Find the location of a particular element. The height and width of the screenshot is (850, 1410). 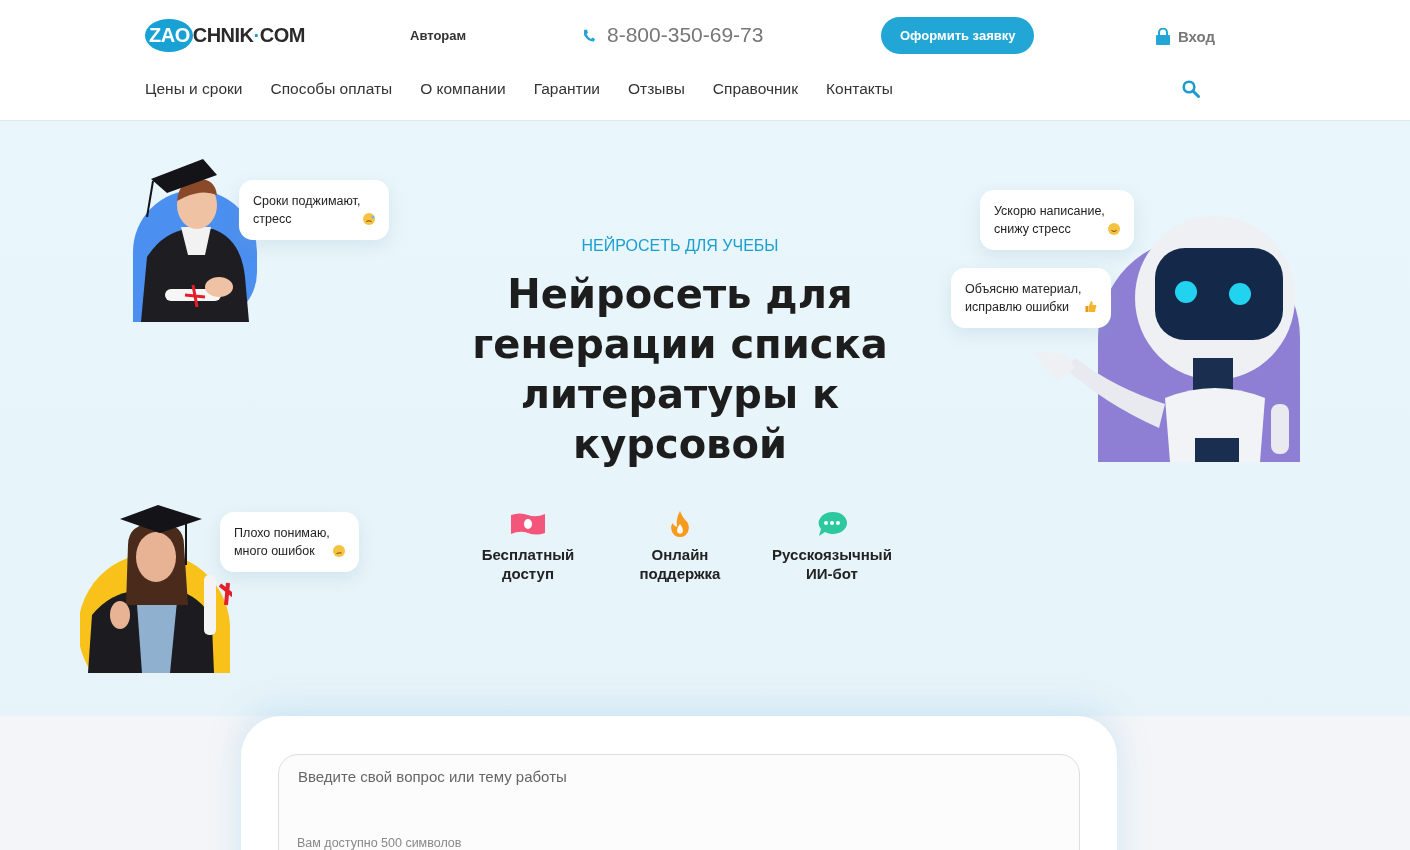

phone-number: 8-800-350-69-73 is located at coordinates (685, 35).